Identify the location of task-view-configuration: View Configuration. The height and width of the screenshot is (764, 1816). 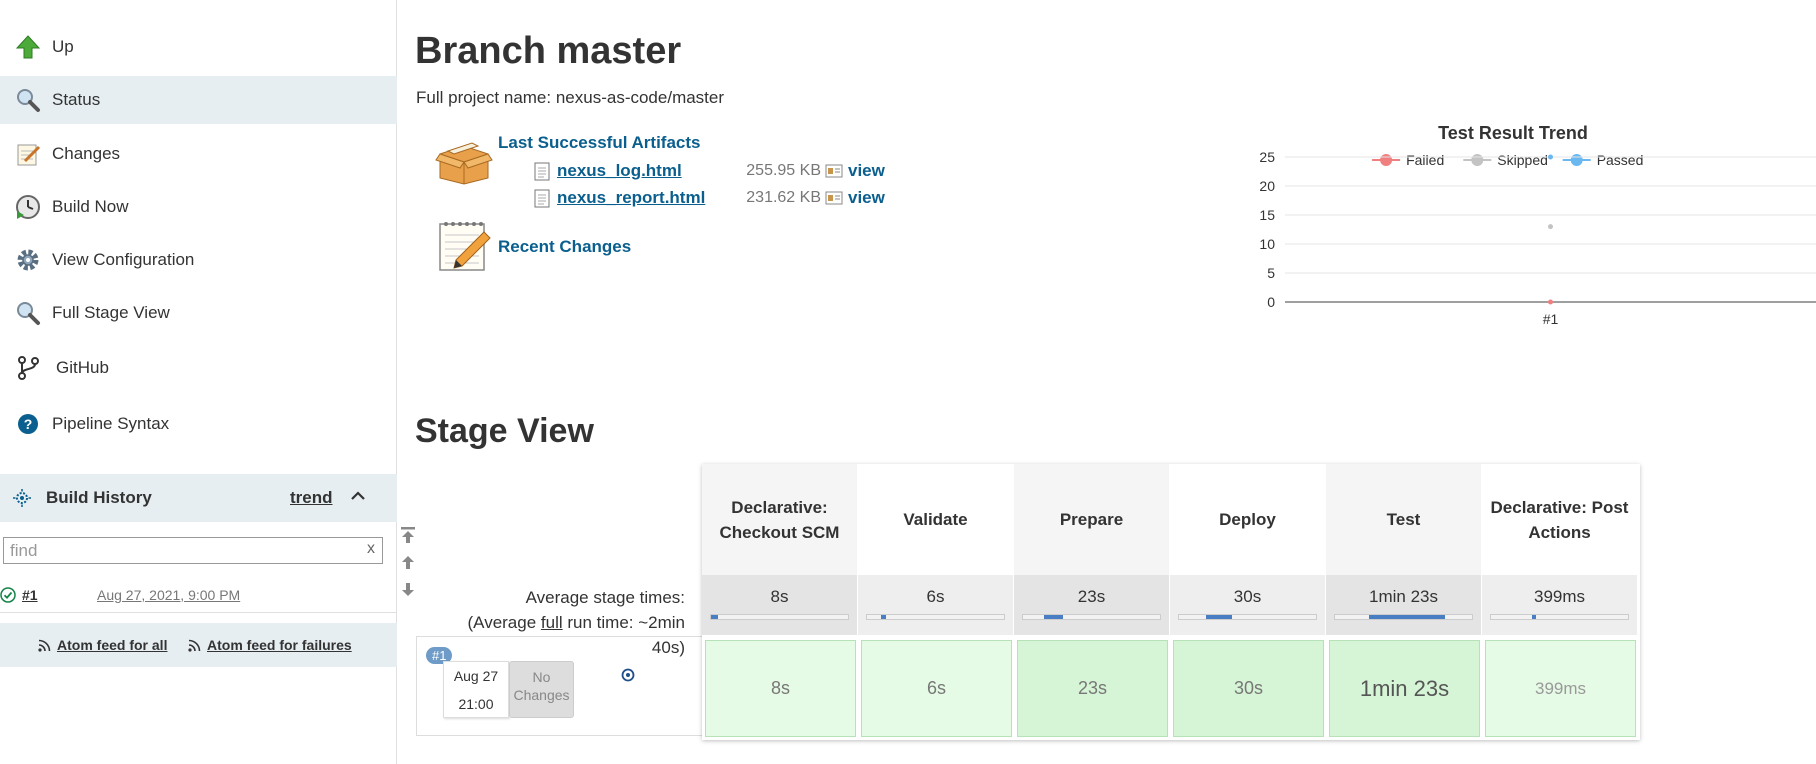
(198, 260).